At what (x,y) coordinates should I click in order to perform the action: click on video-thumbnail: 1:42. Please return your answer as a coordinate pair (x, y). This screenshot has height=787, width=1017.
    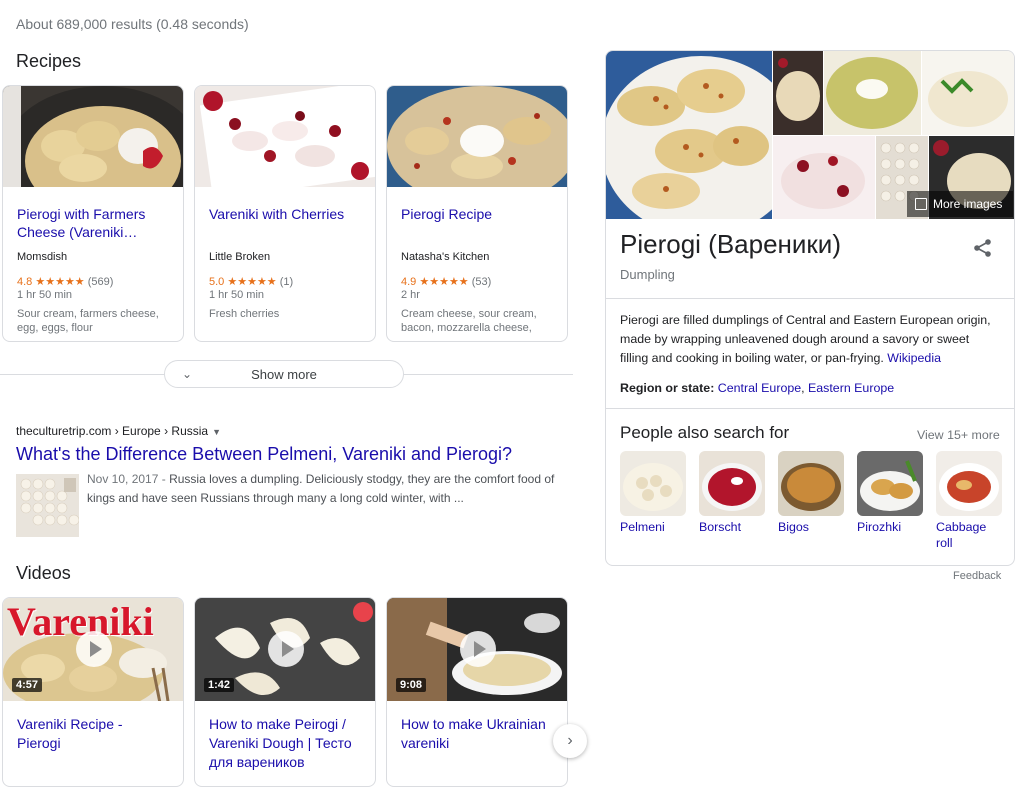
    Looking at the image, I should click on (285, 649).